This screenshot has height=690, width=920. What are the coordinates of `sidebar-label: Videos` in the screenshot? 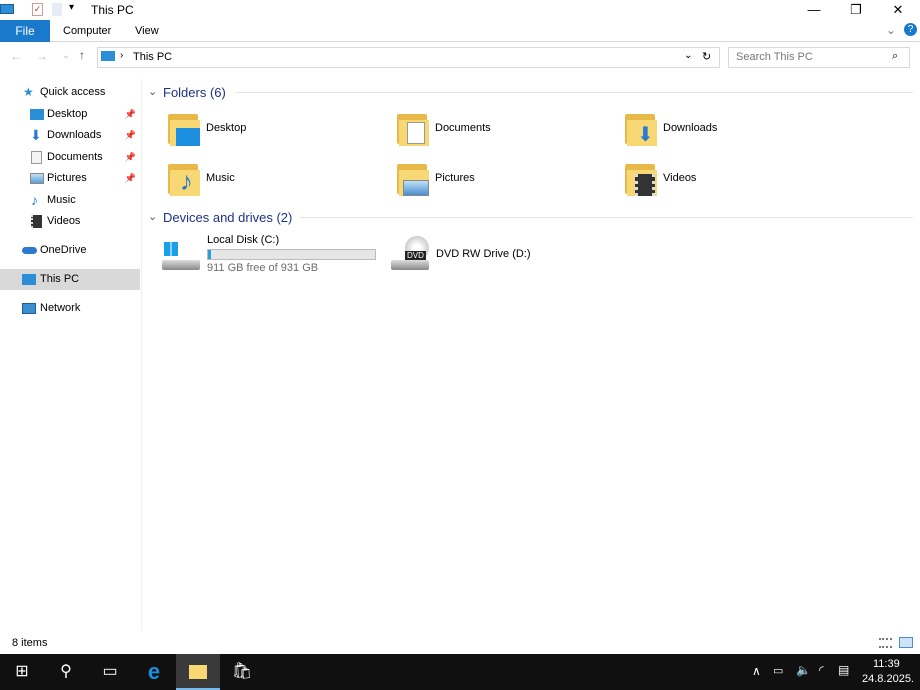 It's located at (64, 221).